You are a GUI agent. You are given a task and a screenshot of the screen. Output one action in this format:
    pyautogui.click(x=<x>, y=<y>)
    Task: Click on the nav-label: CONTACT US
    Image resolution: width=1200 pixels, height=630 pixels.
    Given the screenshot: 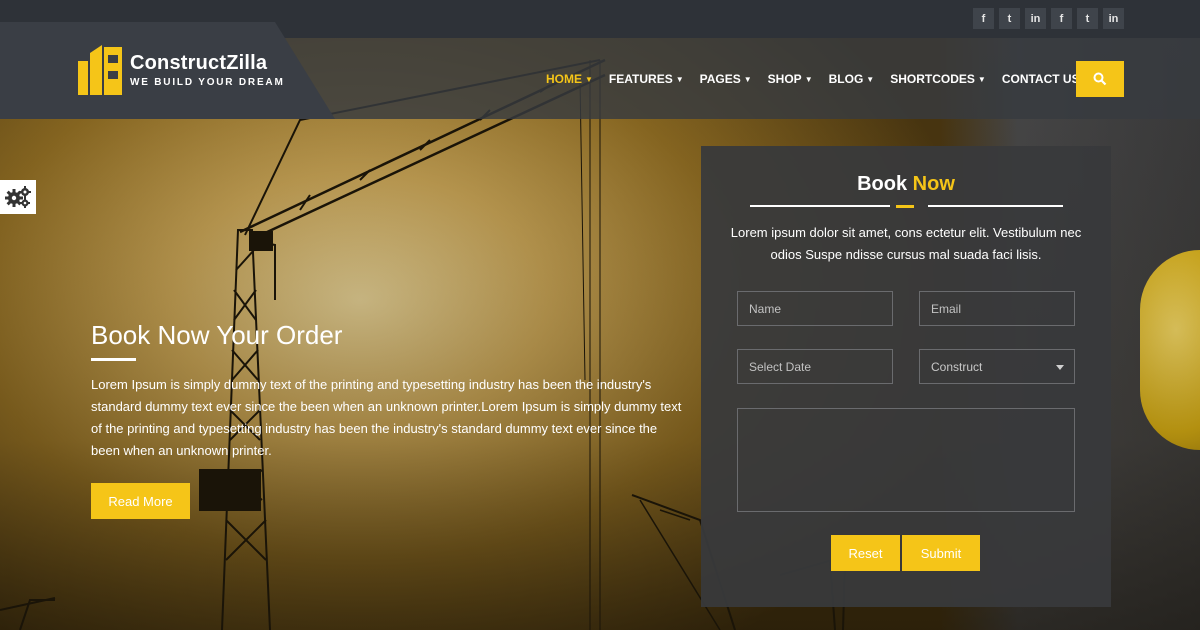 What is the action you would take?
    pyautogui.click(x=1040, y=79)
    